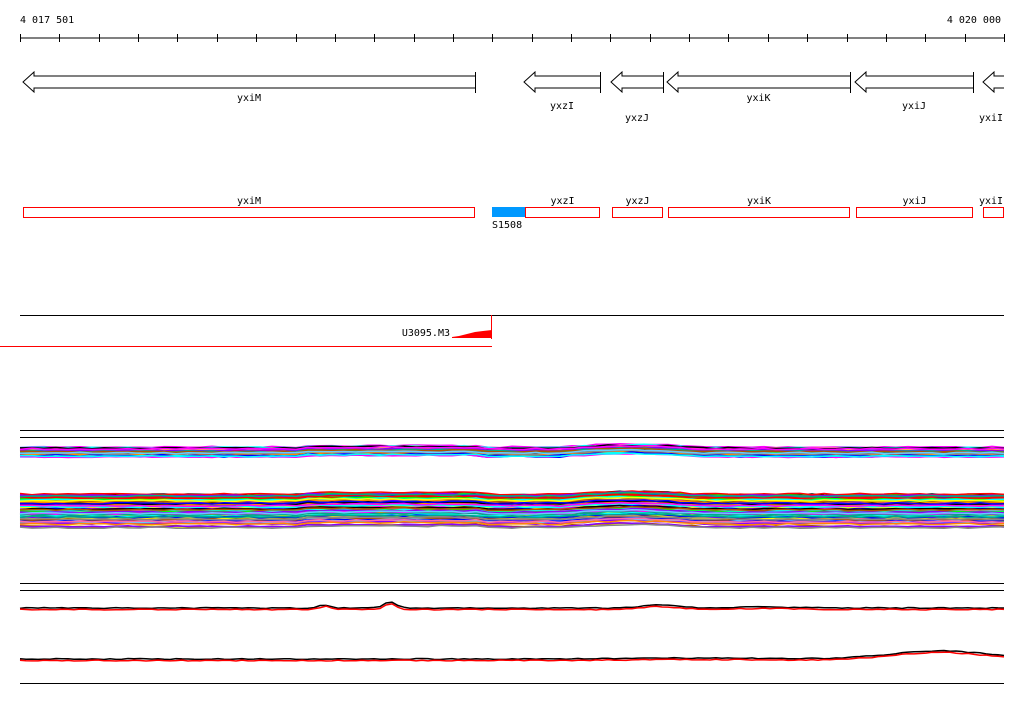 The height and width of the screenshot is (714, 1024). Describe the element at coordinates (991, 97) in the screenshot. I see `gene-arrow-yxiI: yxiI` at that location.